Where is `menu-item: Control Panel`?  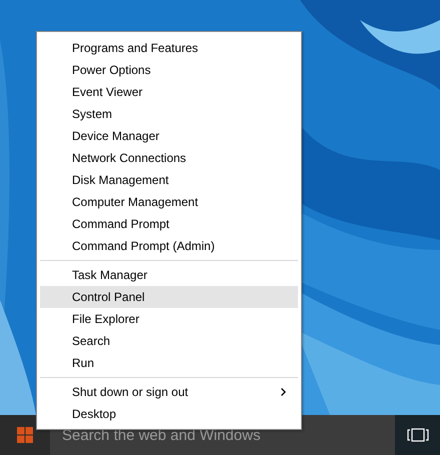 menu-item: Control Panel is located at coordinates (169, 297).